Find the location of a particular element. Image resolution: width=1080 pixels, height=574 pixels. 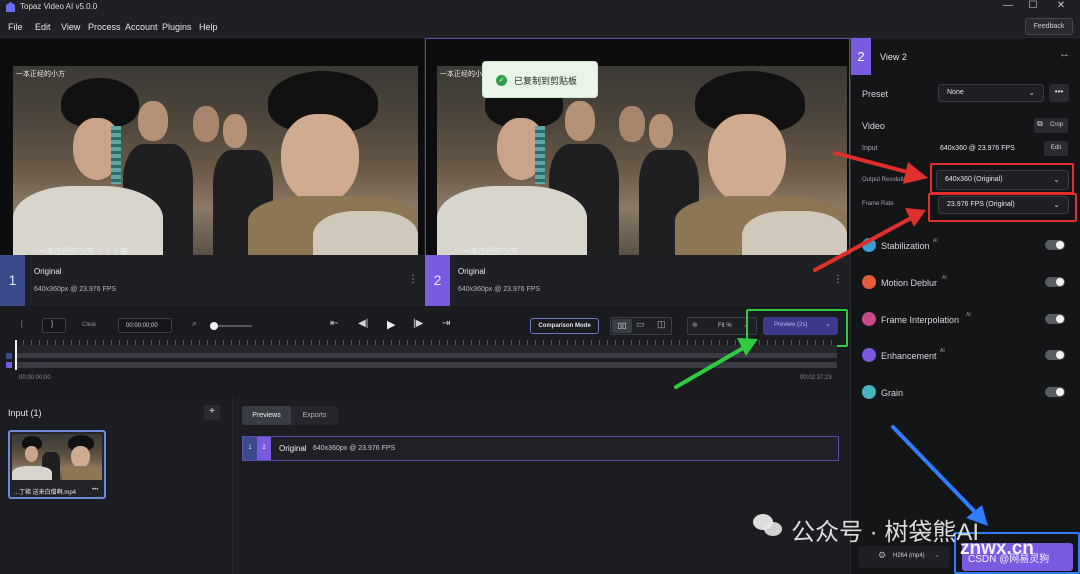

input-label: Input is located at coordinates (870, 148).